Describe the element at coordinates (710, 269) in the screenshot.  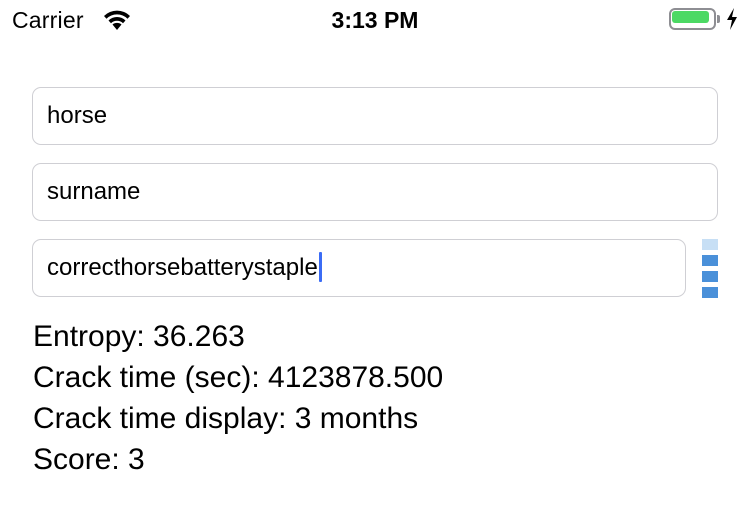
I see `strength-meter` at that location.